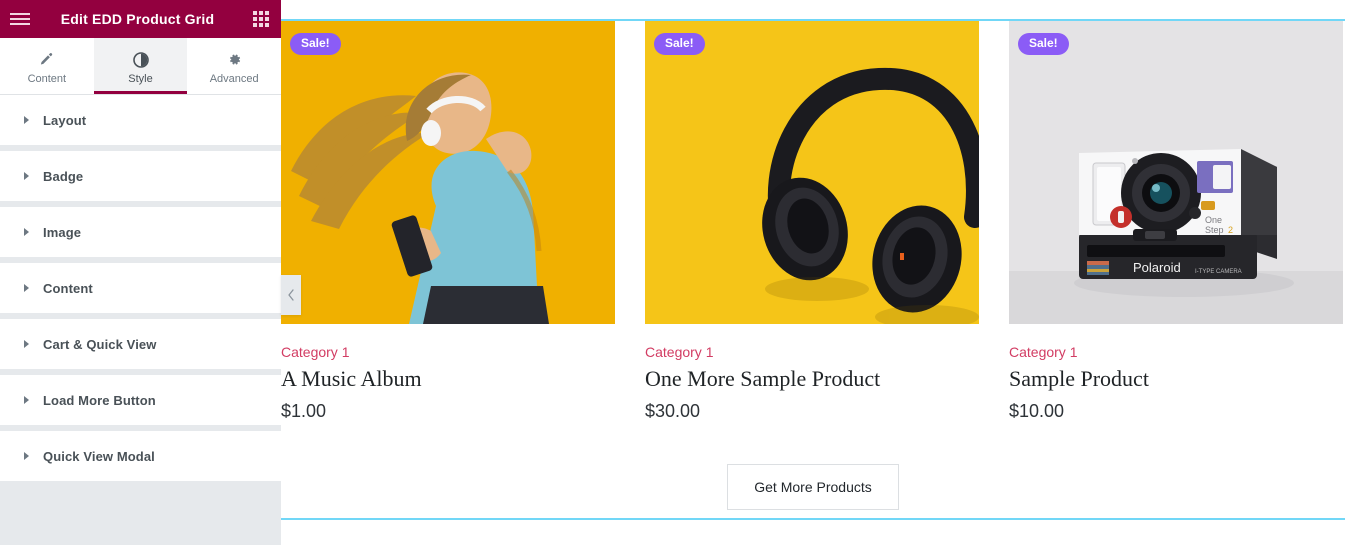  What do you see at coordinates (261, 19) in the screenshot?
I see `widgets-grid-icon` at bounding box center [261, 19].